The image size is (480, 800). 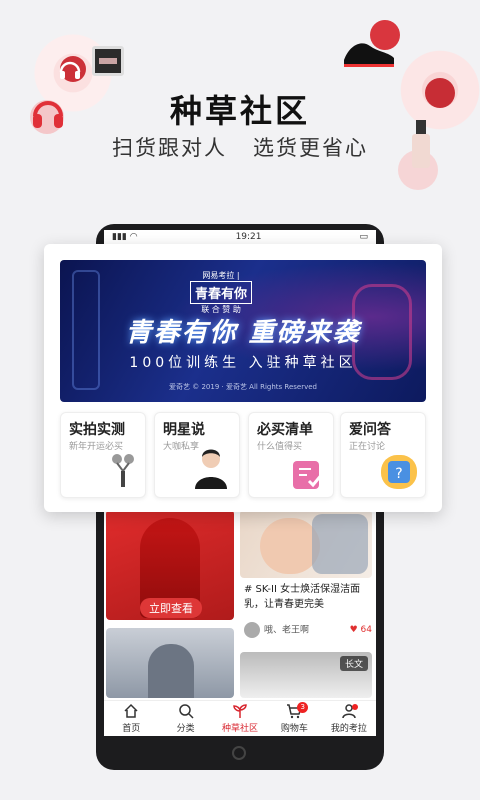 What do you see at coordinates (291, 455) in the screenshot?
I see `category-card-must-buy: 必买清单 什么值得买` at bounding box center [291, 455].